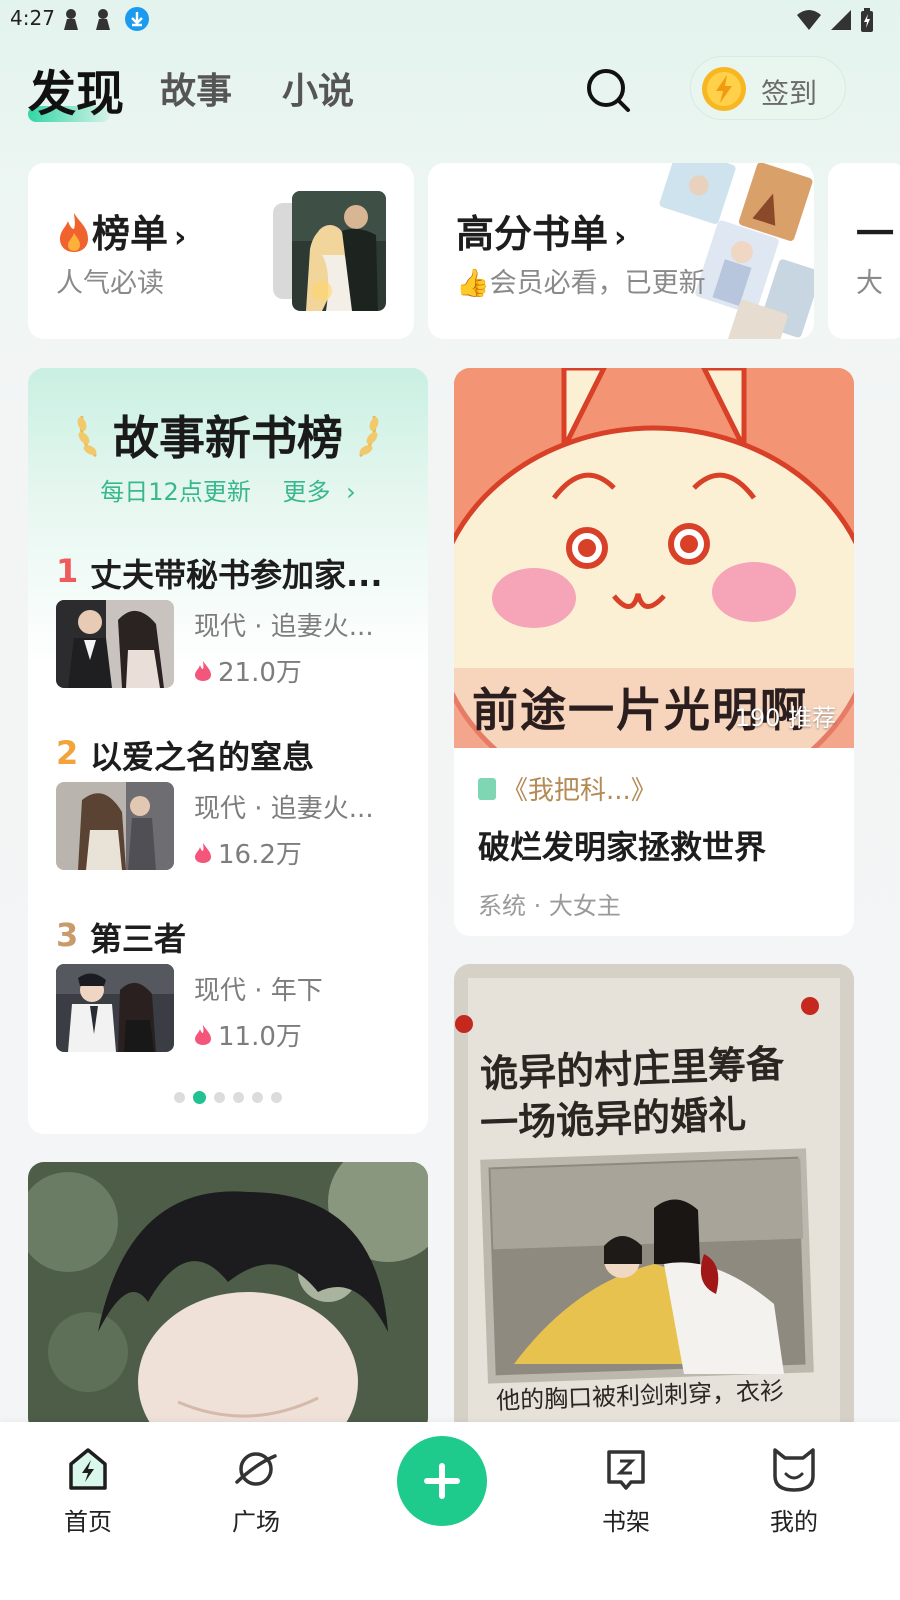 This screenshot has width=900, height=1600. What do you see at coordinates (71, 19) in the screenshot?
I see `notification-person-icon` at bounding box center [71, 19].